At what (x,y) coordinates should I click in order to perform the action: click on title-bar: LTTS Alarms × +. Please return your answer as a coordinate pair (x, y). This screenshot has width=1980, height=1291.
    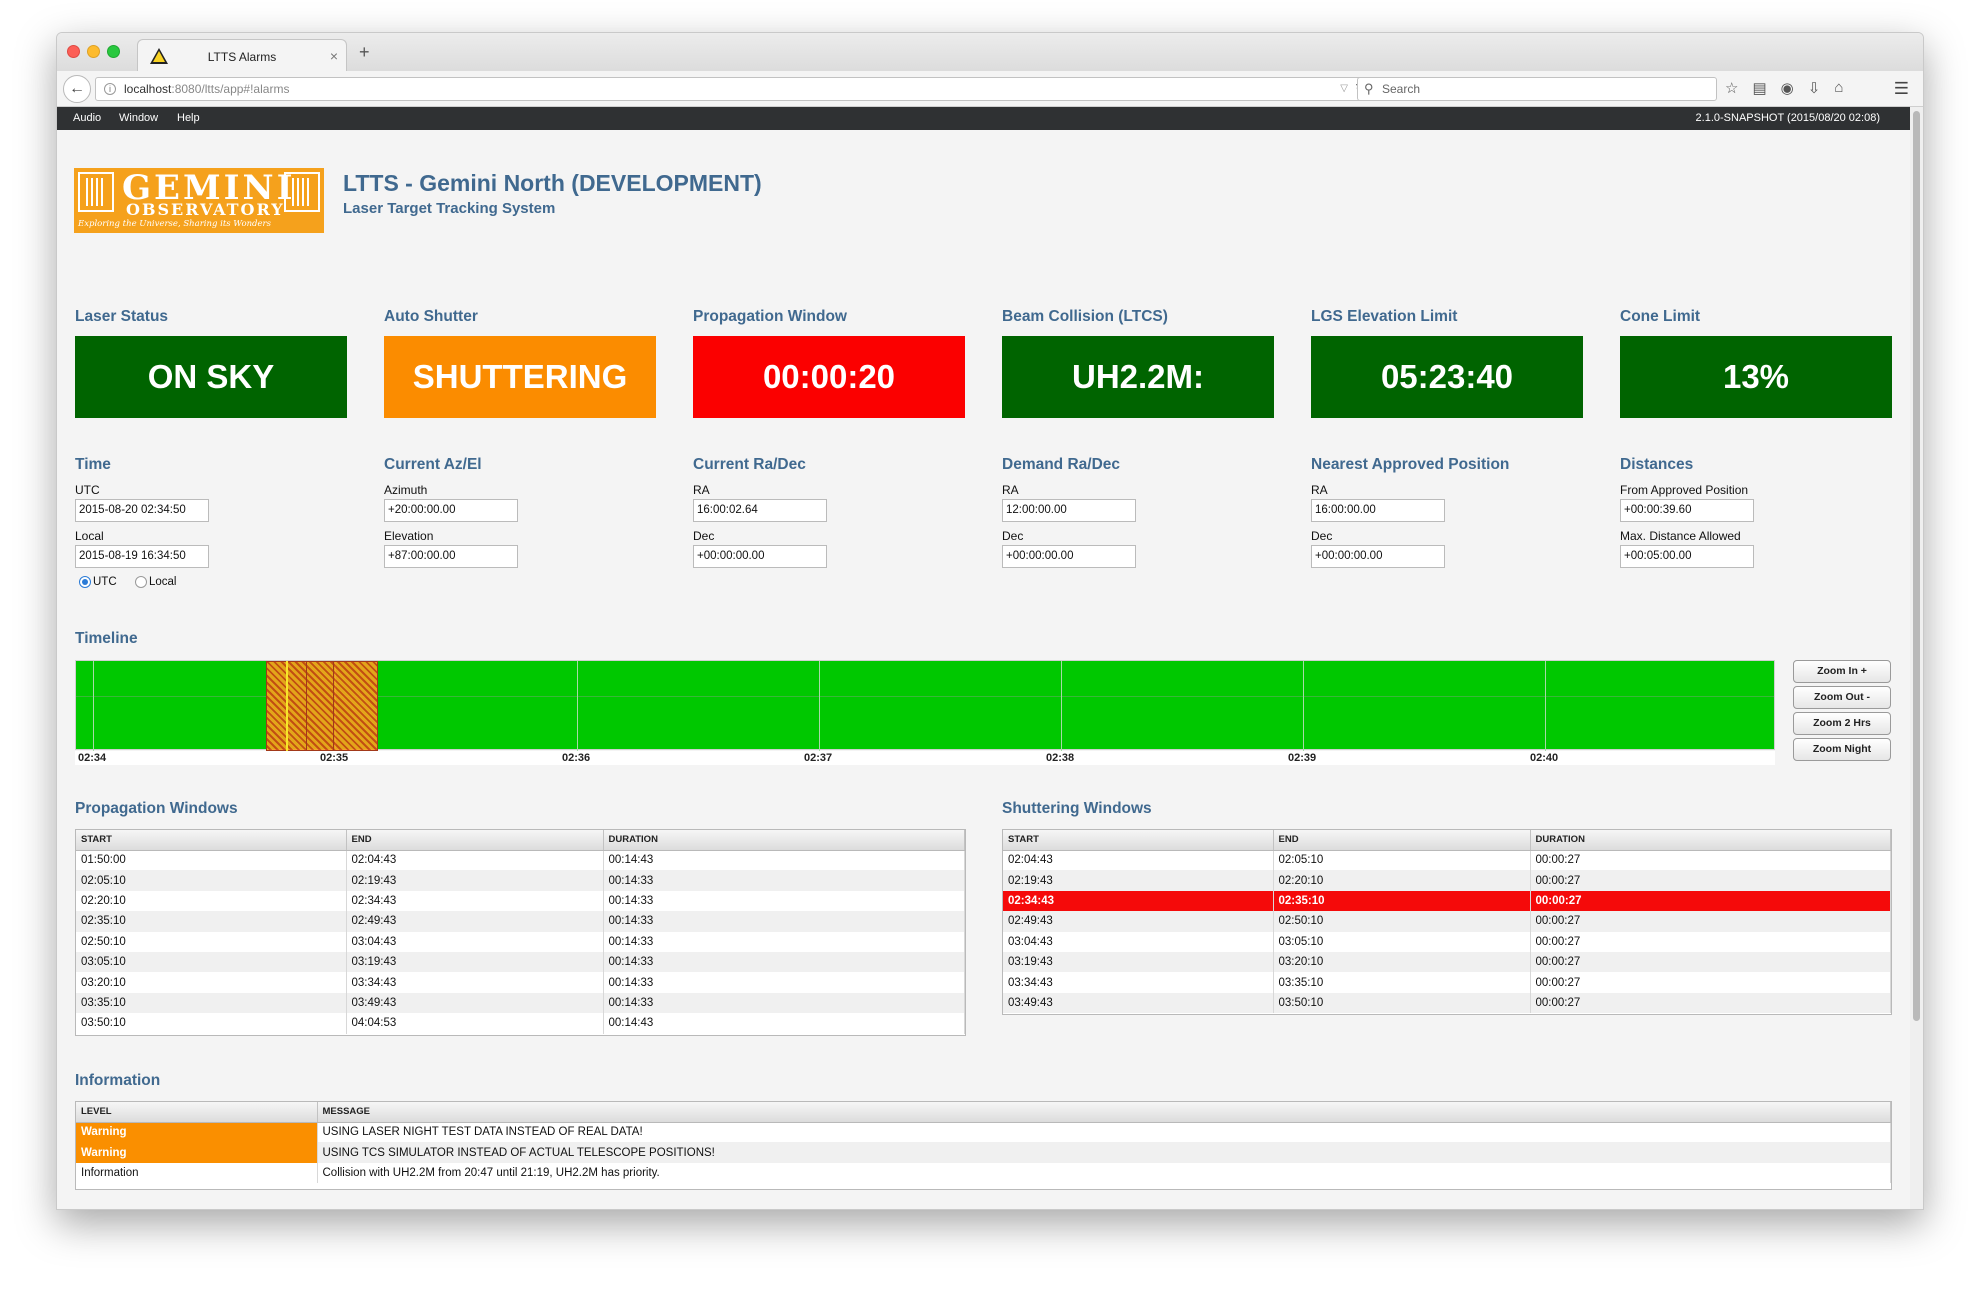
    Looking at the image, I should click on (990, 52).